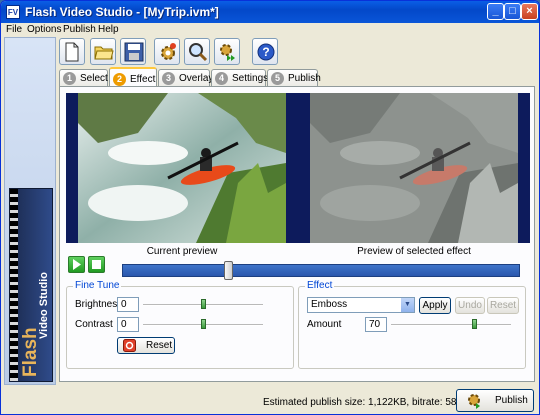 Image resolution: width=540 pixels, height=415 pixels. I want to click on play-button, so click(76, 264).